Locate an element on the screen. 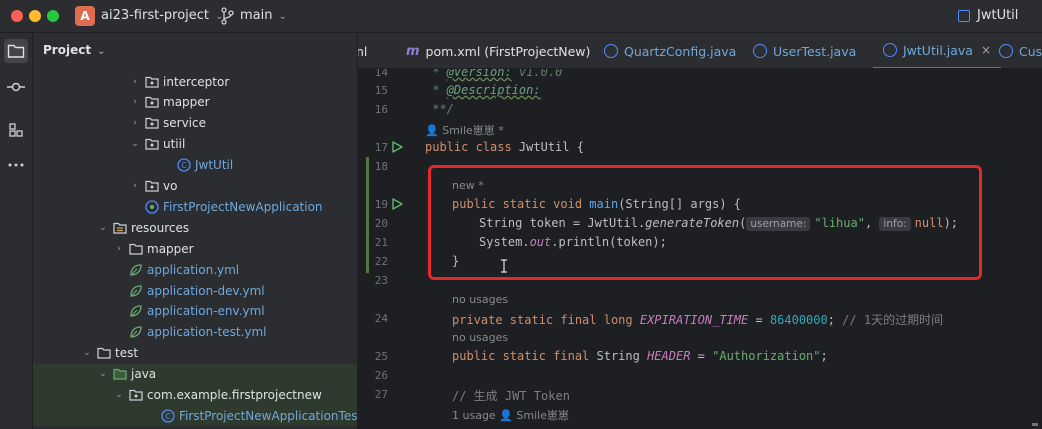 This screenshot has height=429, width=1042. tree-item-label: test is located at coordinates (127, 353).